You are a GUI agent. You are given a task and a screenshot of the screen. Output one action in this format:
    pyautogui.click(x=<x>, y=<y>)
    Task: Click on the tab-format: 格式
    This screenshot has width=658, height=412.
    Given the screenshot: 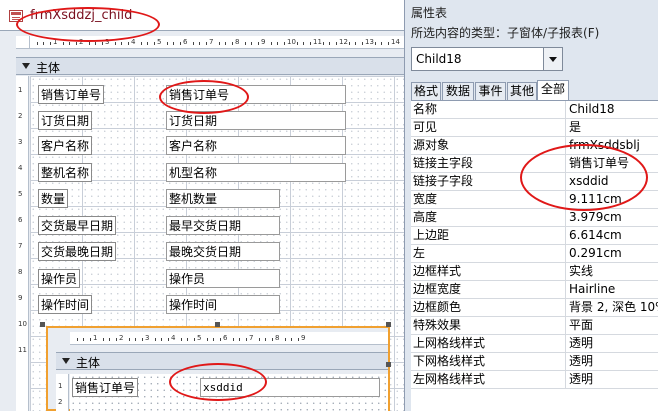 What is the action you would take?
    pyautogui.click(x=426, y=91)
    